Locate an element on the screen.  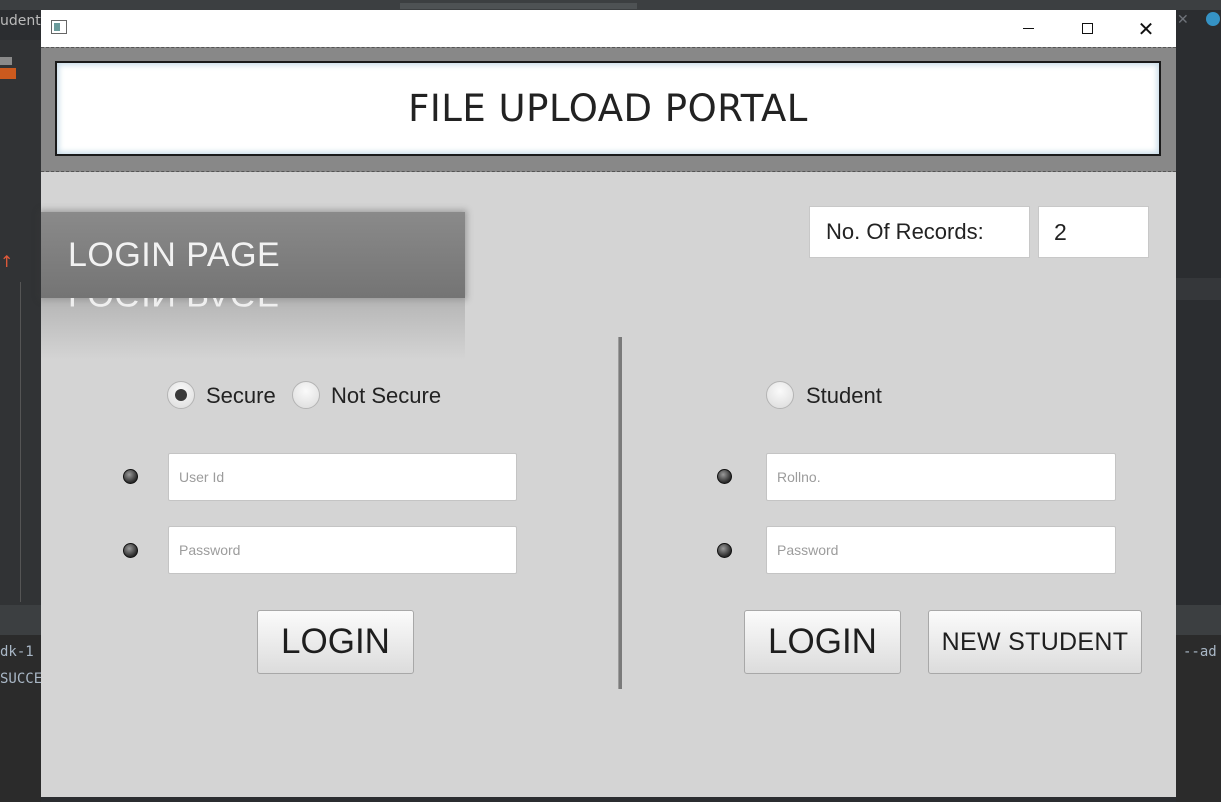
password-input is located at coordinates (342, 550).